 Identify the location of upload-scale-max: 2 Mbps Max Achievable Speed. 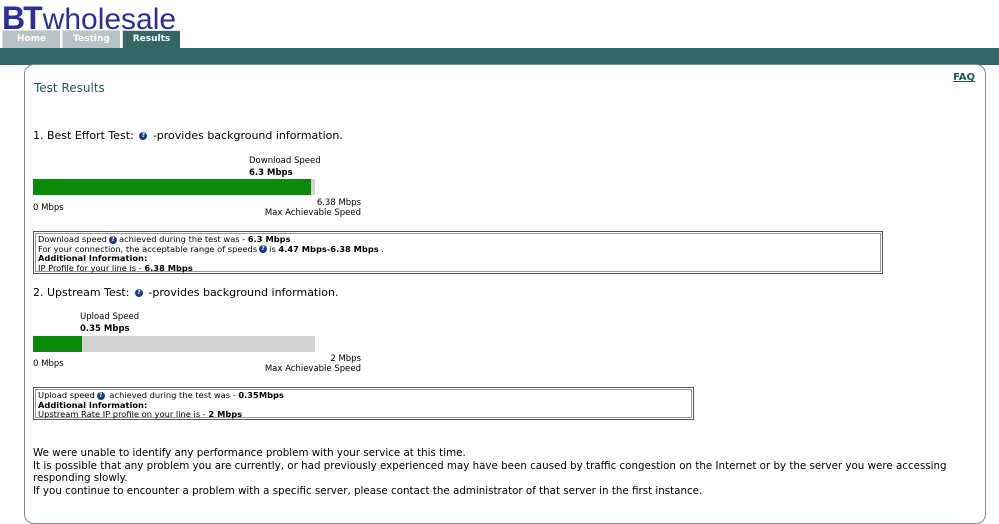
(283, 364).